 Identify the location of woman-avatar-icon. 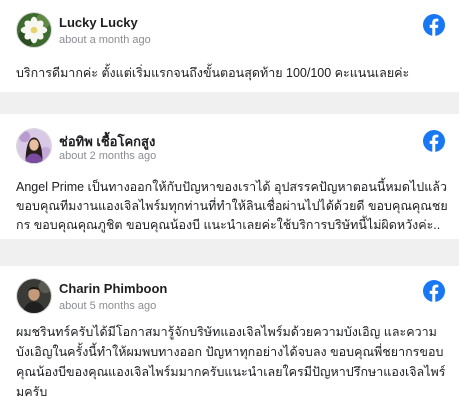
(34, 146).